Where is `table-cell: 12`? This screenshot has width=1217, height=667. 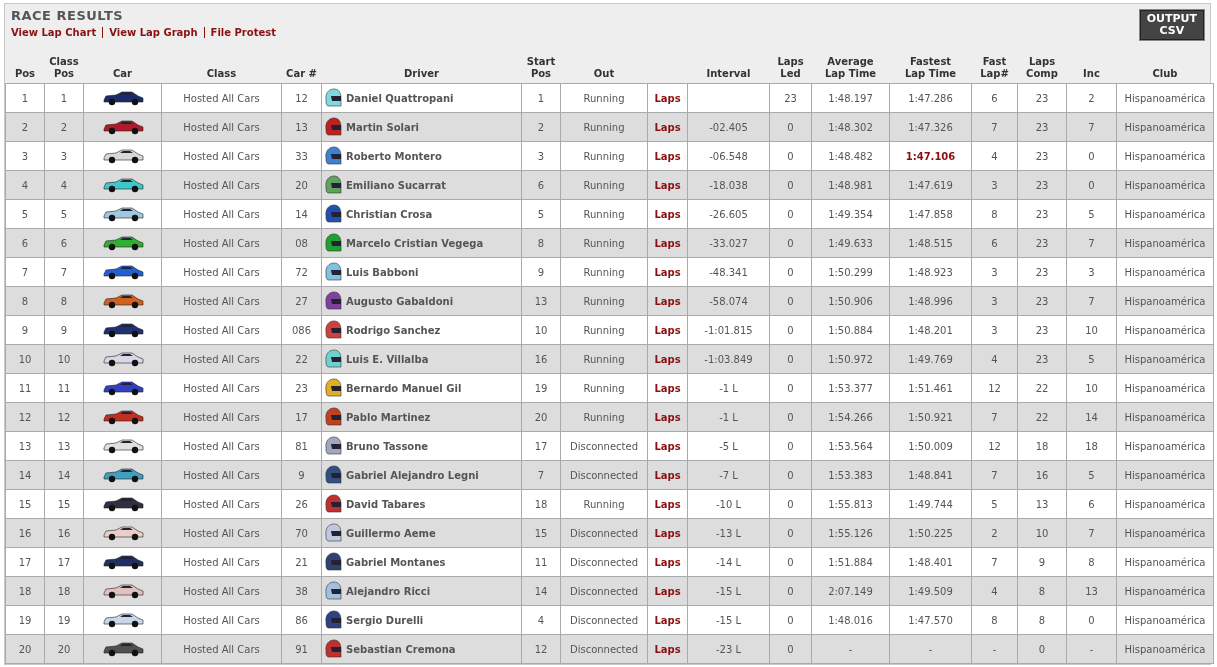
table-cell: 12 is located at coordinates (301, 98).